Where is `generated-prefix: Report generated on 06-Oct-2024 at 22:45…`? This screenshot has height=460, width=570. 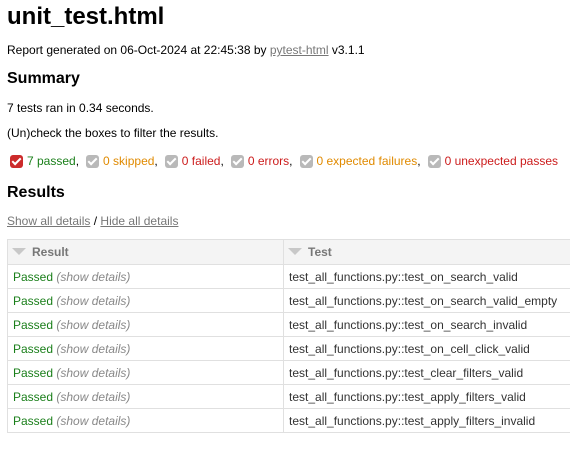
generated-prefix: Report generated on 06-Oct-2024 at 22:45… is located at coordinates (138, 50).